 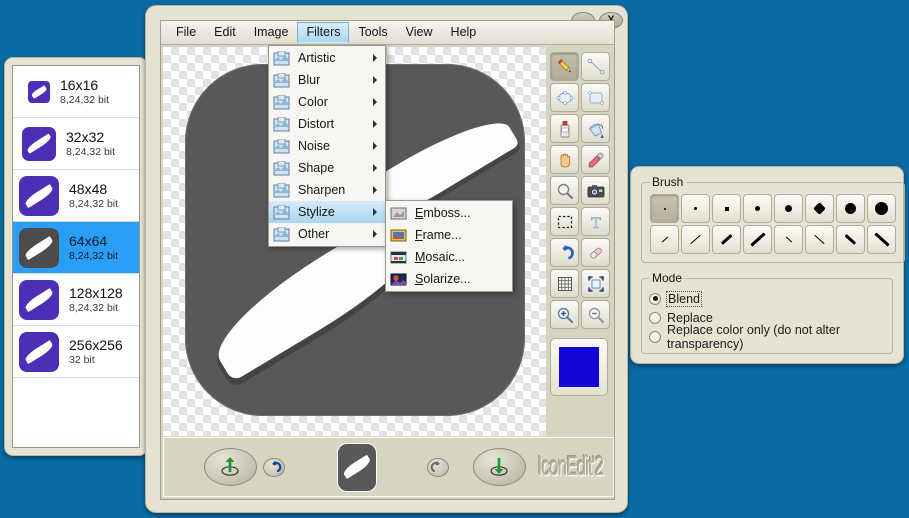 What do you see at coordinates (314, 234) in the screenshot?
I see `menu-item-label: Other` at bounding box center [314, 234].